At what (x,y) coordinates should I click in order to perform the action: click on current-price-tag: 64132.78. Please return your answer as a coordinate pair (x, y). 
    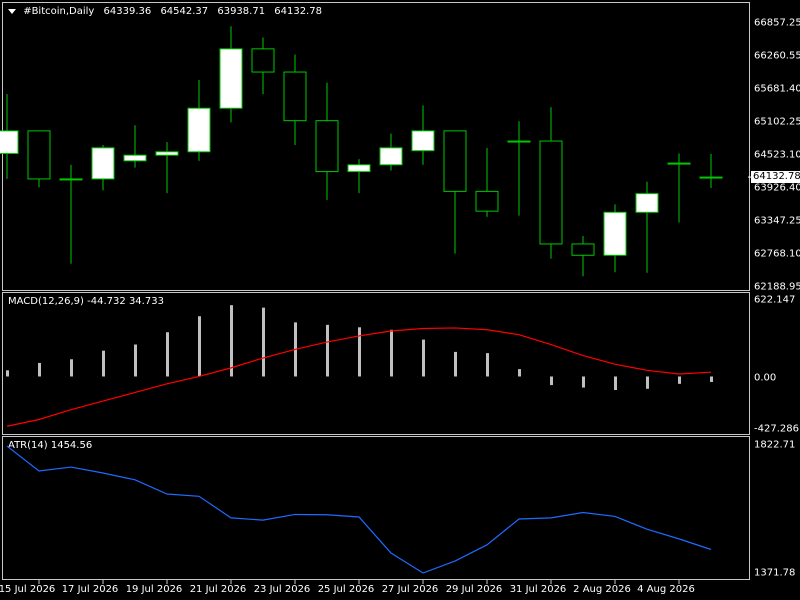
    Looking at the image, I should click on (775, 177).